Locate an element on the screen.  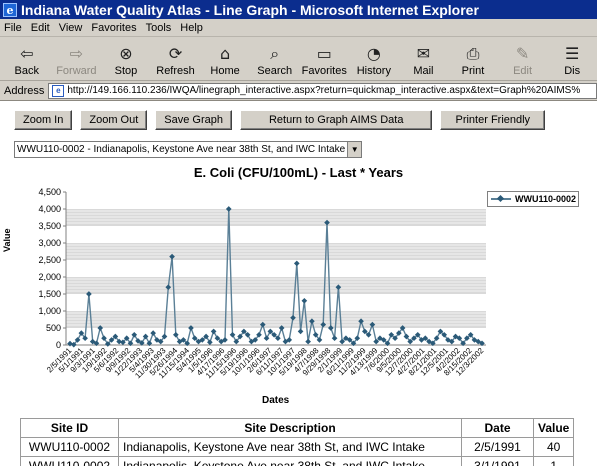
back-button: ⇦ Back is located at coordinates (27, 59).